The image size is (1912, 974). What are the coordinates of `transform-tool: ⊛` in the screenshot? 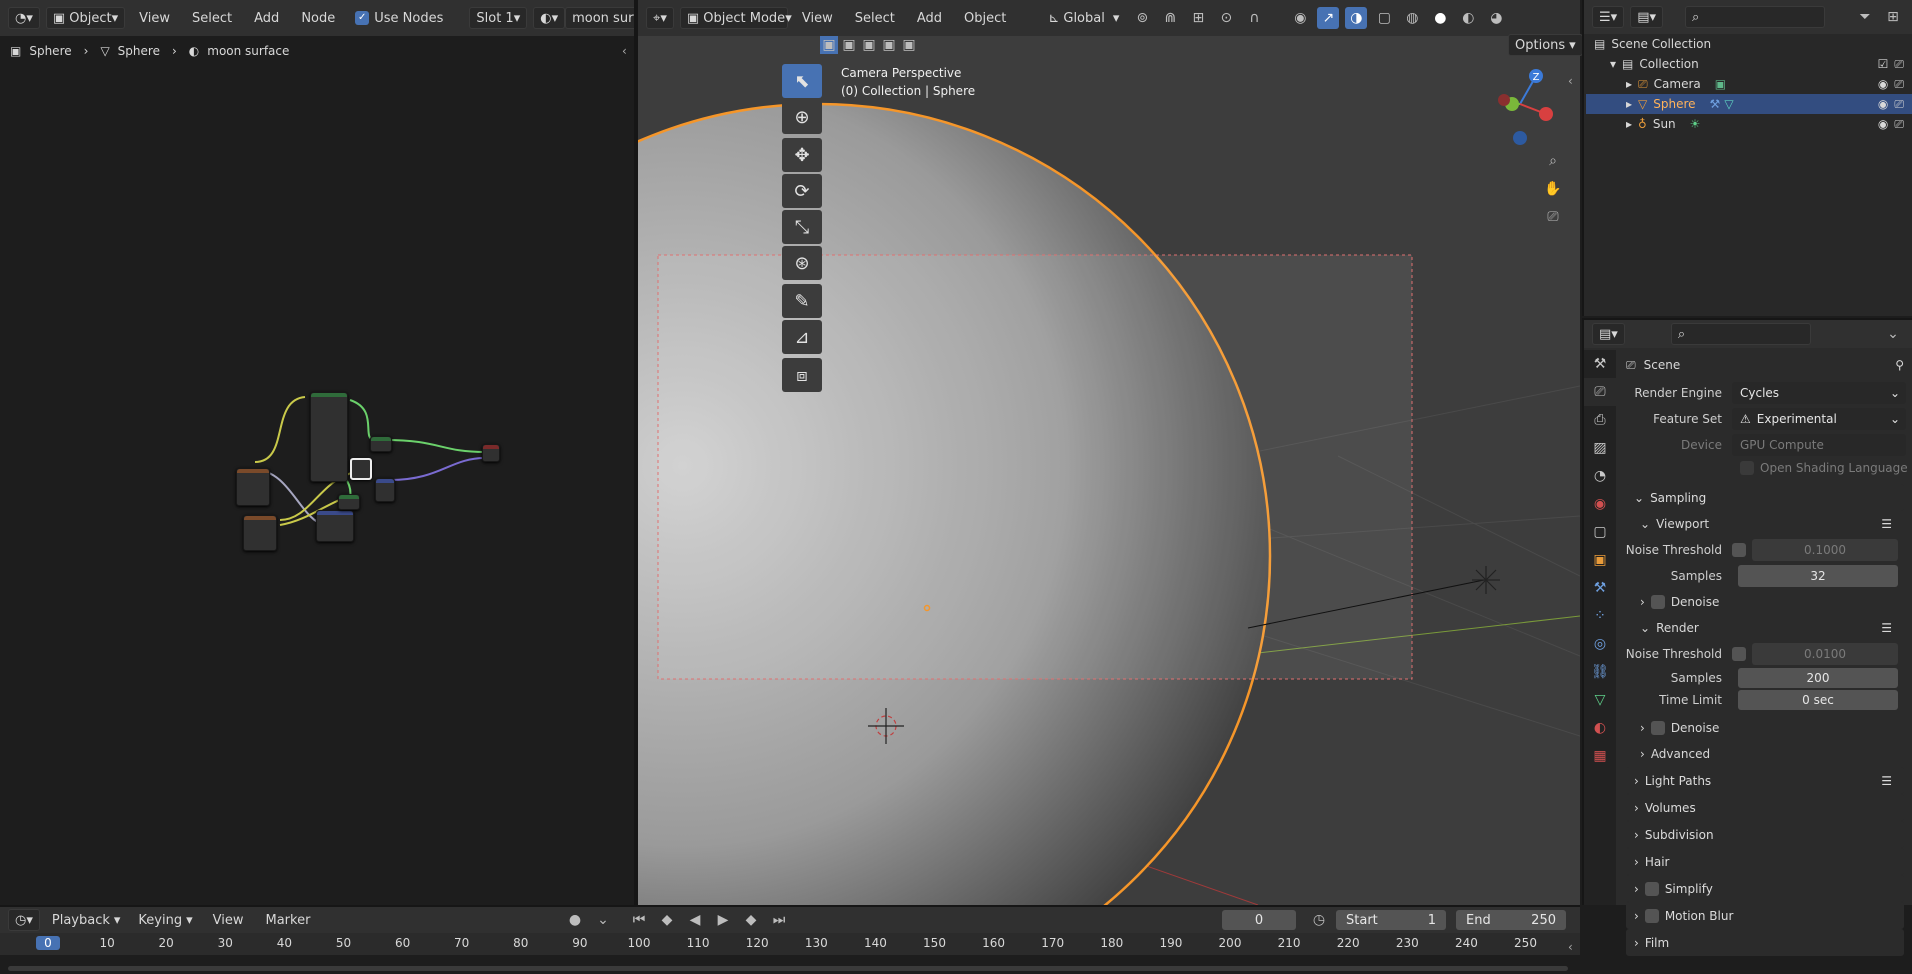 It's located at (802, 263).